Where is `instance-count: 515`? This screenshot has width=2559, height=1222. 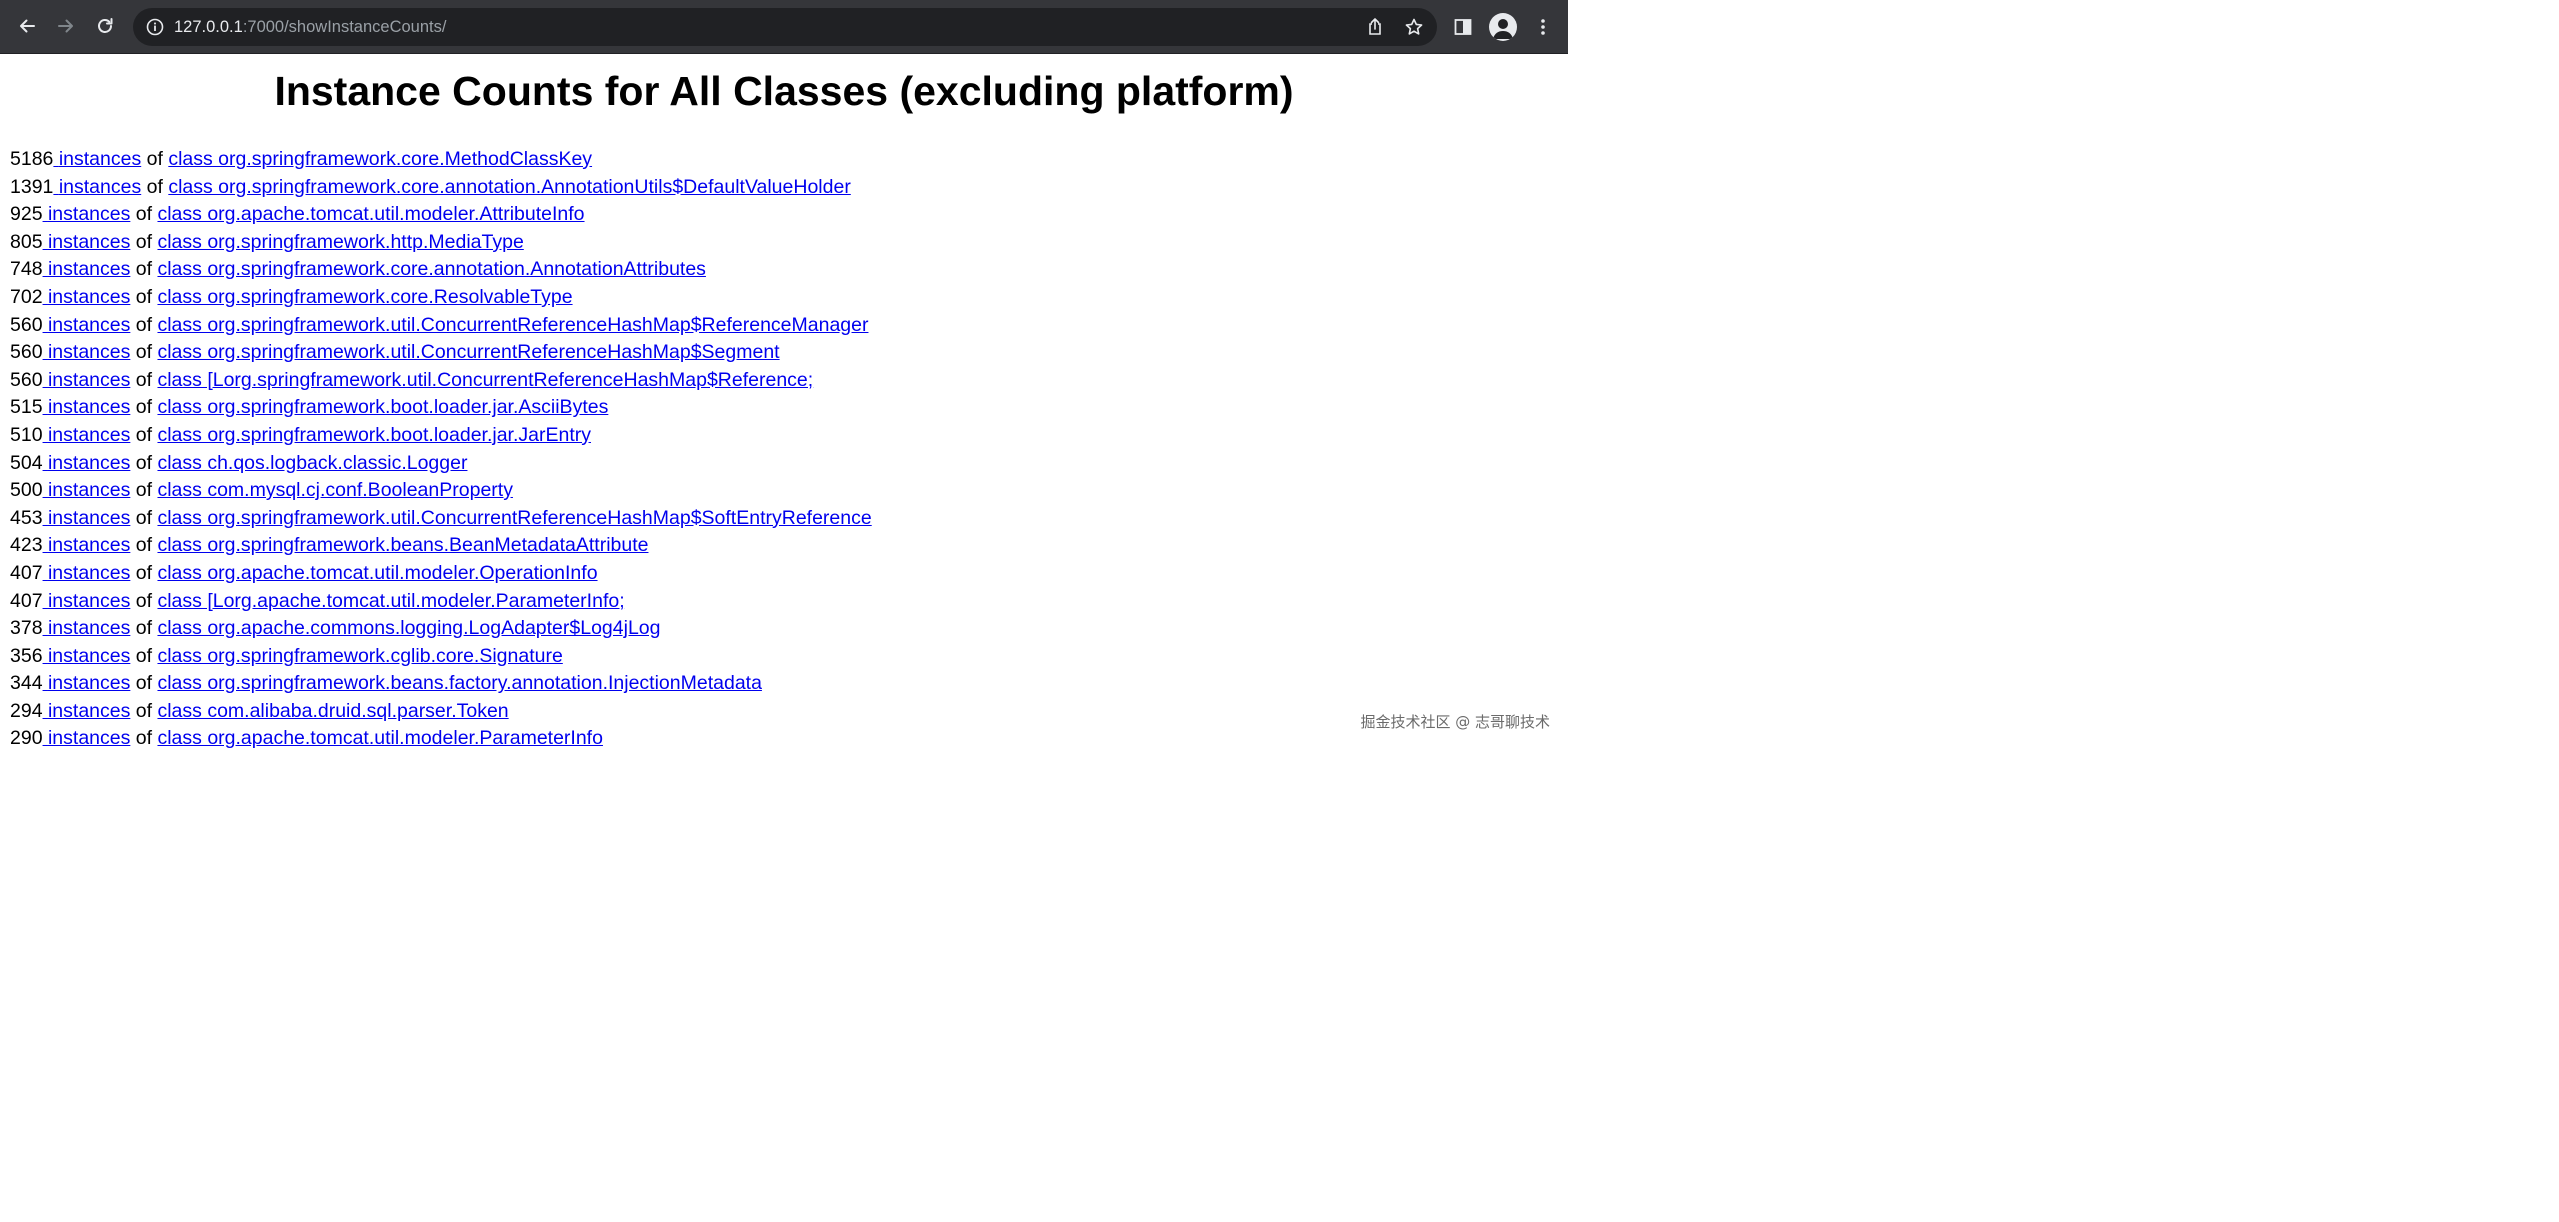
instance-count: 515 is located at coordinates (26, 407).